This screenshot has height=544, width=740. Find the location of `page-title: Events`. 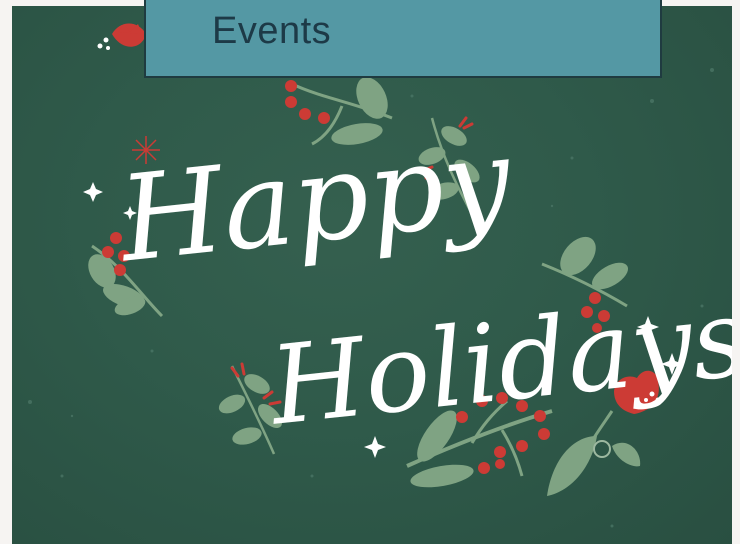

page-title: Events is located at coordinates (272, 31).